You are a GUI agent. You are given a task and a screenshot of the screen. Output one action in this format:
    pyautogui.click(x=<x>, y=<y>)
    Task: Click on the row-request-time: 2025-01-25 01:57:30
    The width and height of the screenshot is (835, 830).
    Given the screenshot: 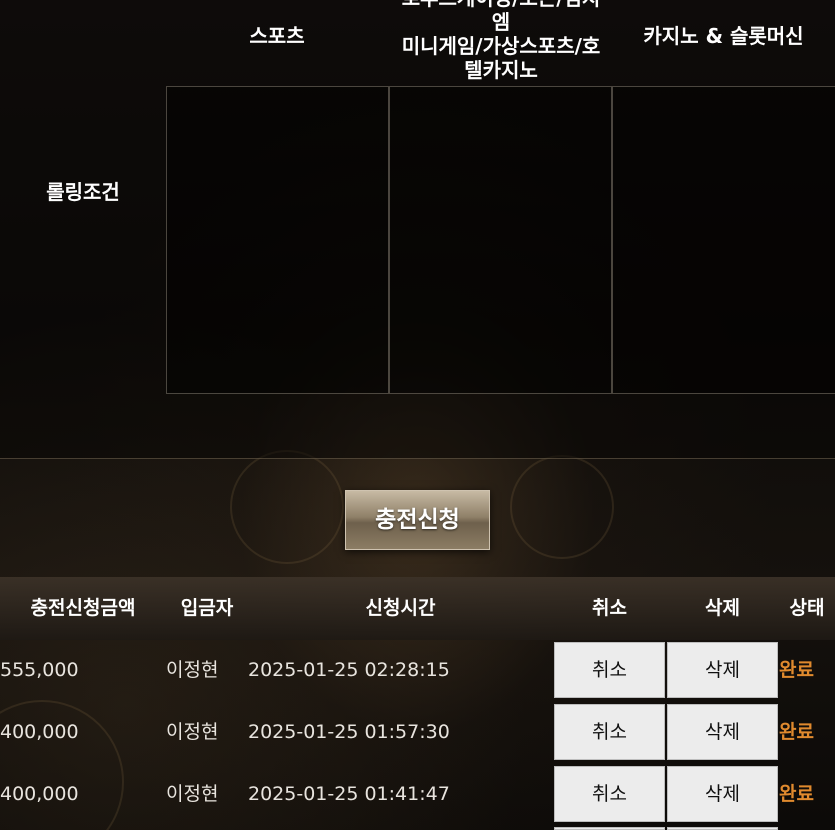 What is the action you would take?
    pyautogui.click(x=349, y=732)
    